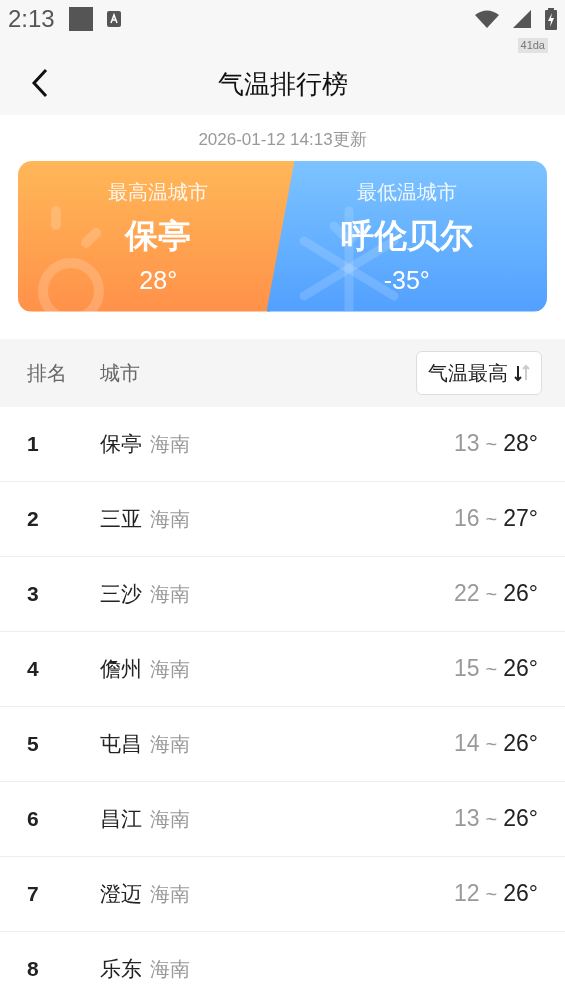 The height and width of the screenshot is (1004, 565). I want to click on battery-icon, so click(551, 19).